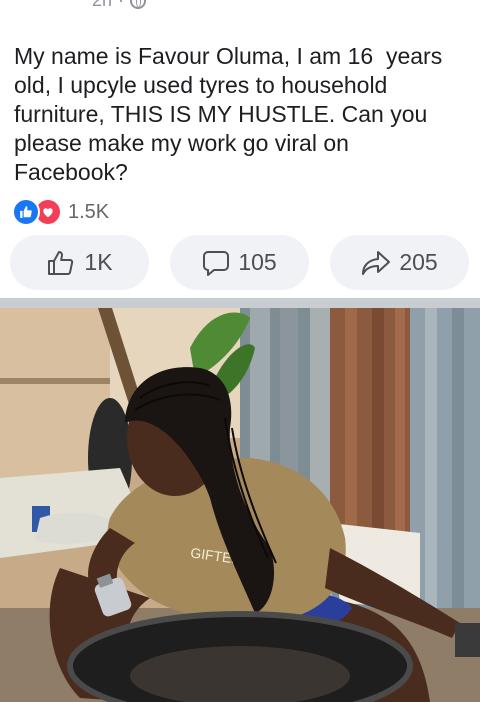 This screenshot has width=480, height=702. I want to click on comment-bubble-icon, so click(216, 263).